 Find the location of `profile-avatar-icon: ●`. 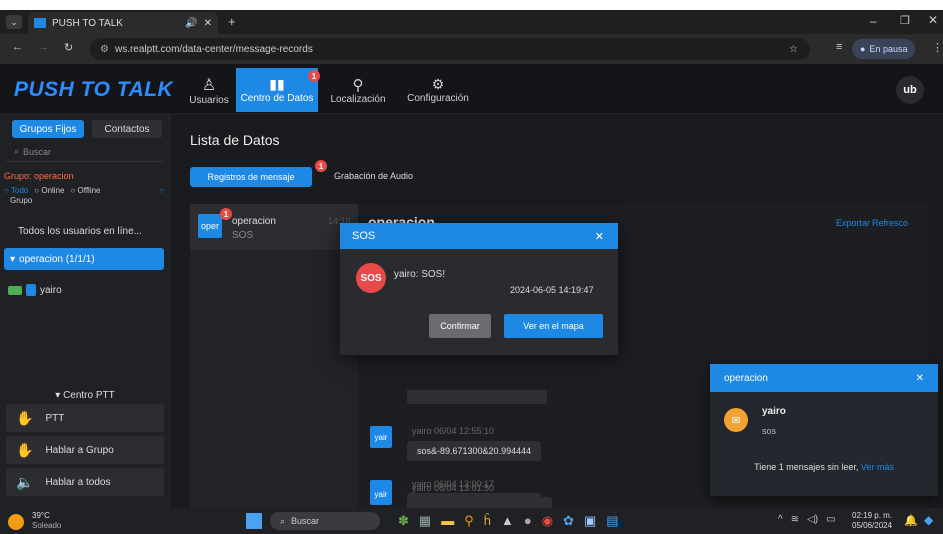

profile-avatar-icon: ● is located at coordinates (863, 49).